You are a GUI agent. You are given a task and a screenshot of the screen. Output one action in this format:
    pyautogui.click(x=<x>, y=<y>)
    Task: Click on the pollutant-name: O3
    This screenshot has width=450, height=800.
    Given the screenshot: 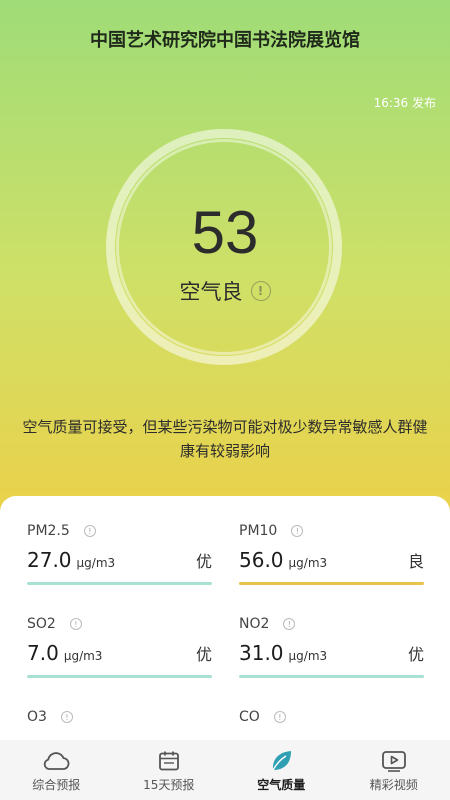 What is the action you would take?
    pyautogui.click(x=37, y=717)
    